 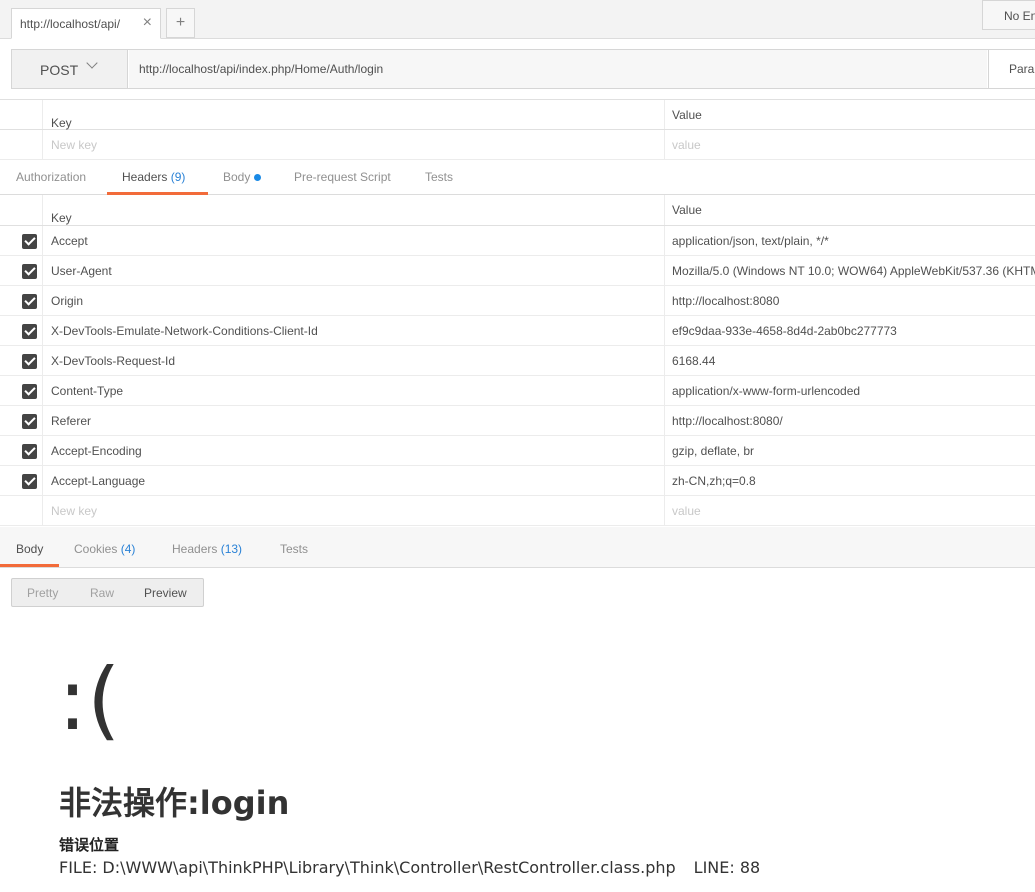 What do you see at coordinates (517, 481) in the screenshot?
I see `header-row: Accept-Language zh-CN,zh;q=0.8` at bounding box center [517, 481].